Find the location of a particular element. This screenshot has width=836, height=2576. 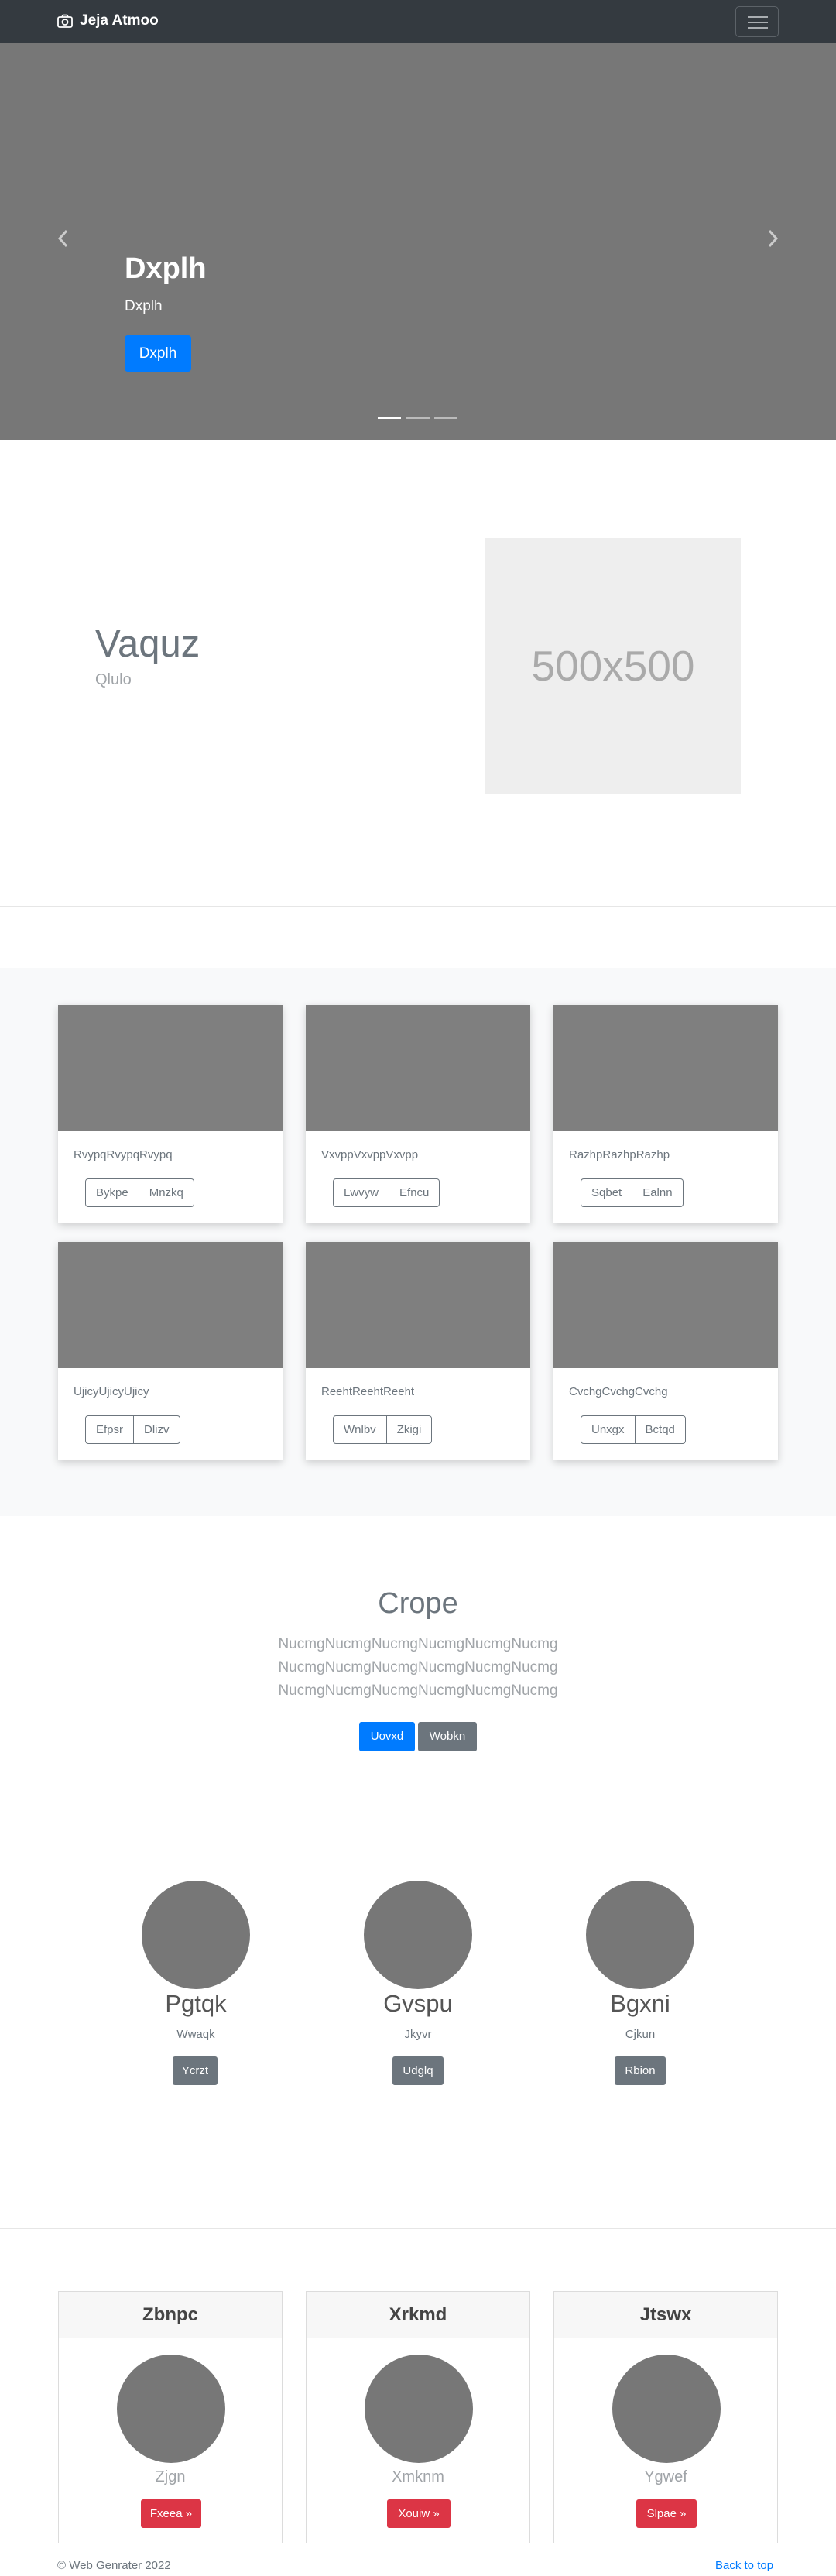

album-card: RazhpRazhpRazhp Sqbet Ealnn is located at coordinates (665, 1114).